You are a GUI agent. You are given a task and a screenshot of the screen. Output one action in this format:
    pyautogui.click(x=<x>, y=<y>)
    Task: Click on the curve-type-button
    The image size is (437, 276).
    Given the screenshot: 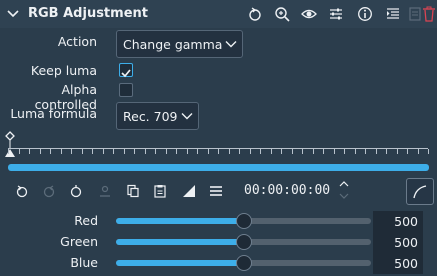 What is the action you would take?
    pyautogui.click(x=420, y=191)
    